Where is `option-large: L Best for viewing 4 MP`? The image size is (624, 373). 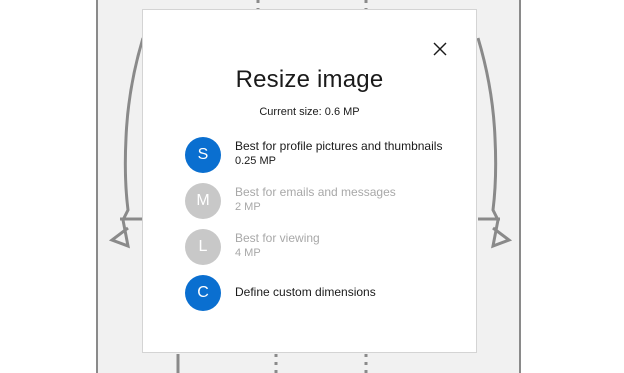
option-large: L Best for viewing 4 MP is located at coordinates (320, 248).